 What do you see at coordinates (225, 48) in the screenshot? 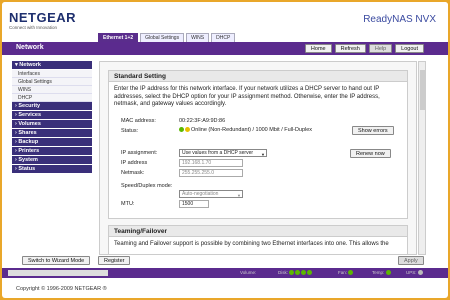
I see `nav-bar: Network Home Refresh Help Logout` at bounding box center [225, 48].